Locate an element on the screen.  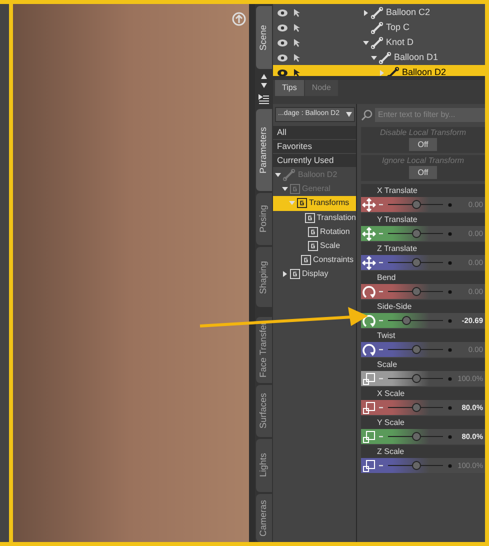
scene-row: Knot D is located at coordinates (379, 42).